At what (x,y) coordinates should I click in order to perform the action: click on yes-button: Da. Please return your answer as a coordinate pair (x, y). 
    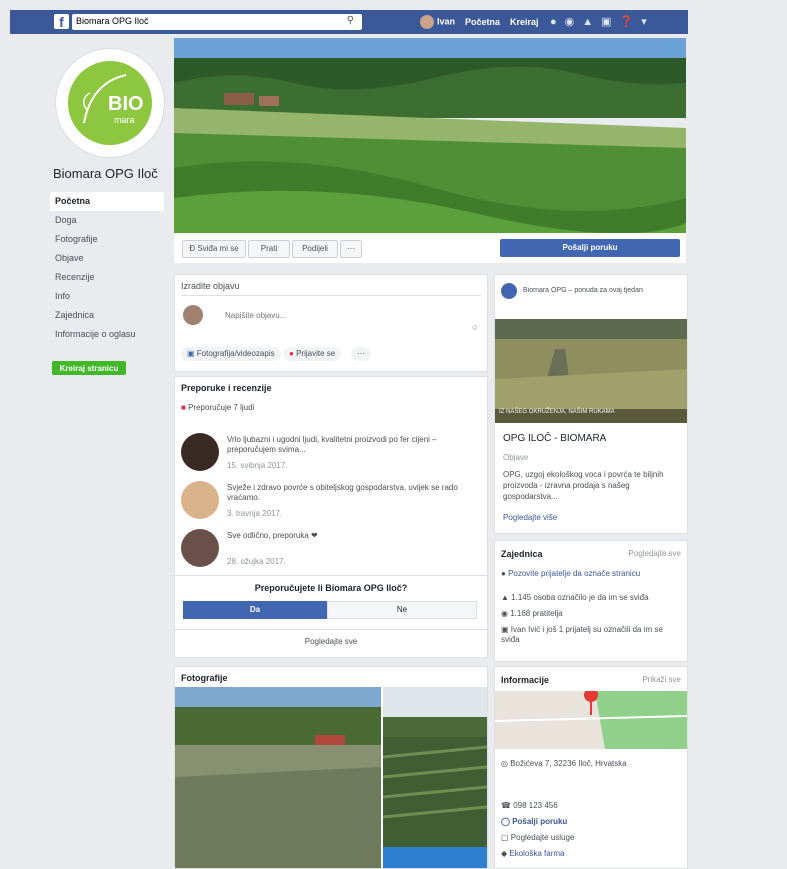
    Looking at the image, I should click on (255, 610).